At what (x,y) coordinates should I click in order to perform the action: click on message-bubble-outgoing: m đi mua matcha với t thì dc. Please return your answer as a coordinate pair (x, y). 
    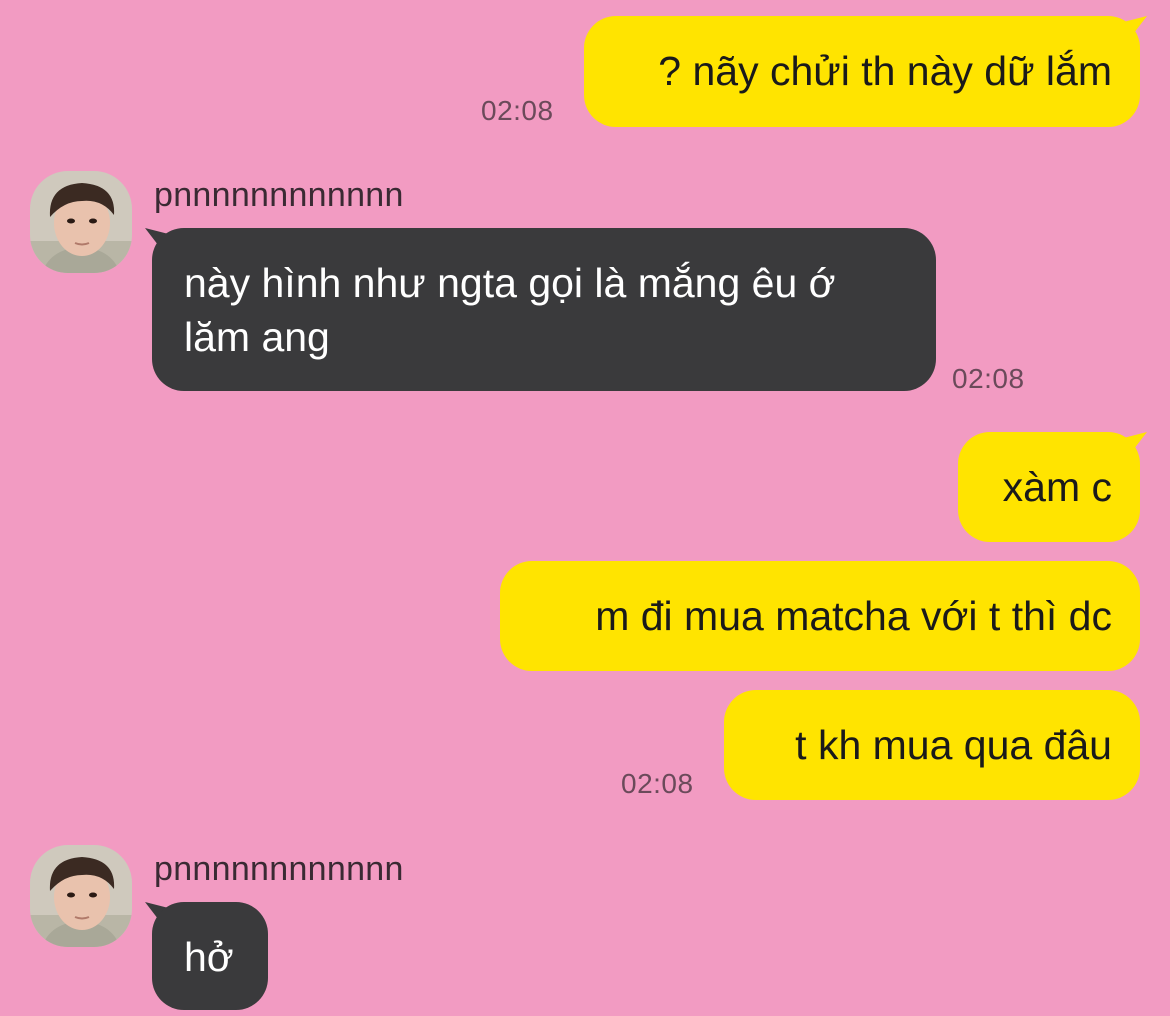
    Looking at the image, I should click on (820, 616).